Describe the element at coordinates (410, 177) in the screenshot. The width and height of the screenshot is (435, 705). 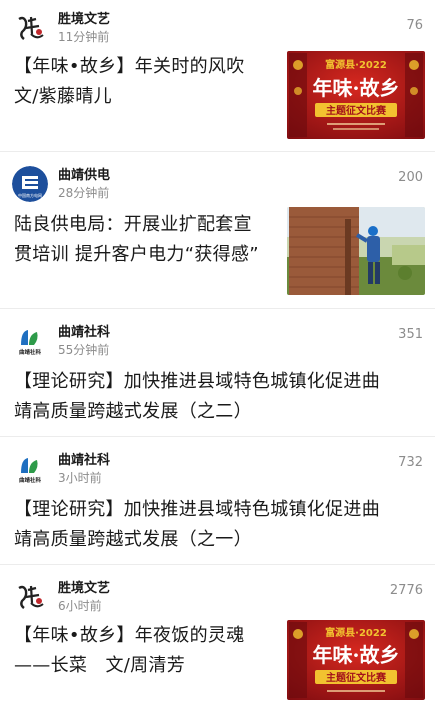
I see `view-count: 200` at that location.